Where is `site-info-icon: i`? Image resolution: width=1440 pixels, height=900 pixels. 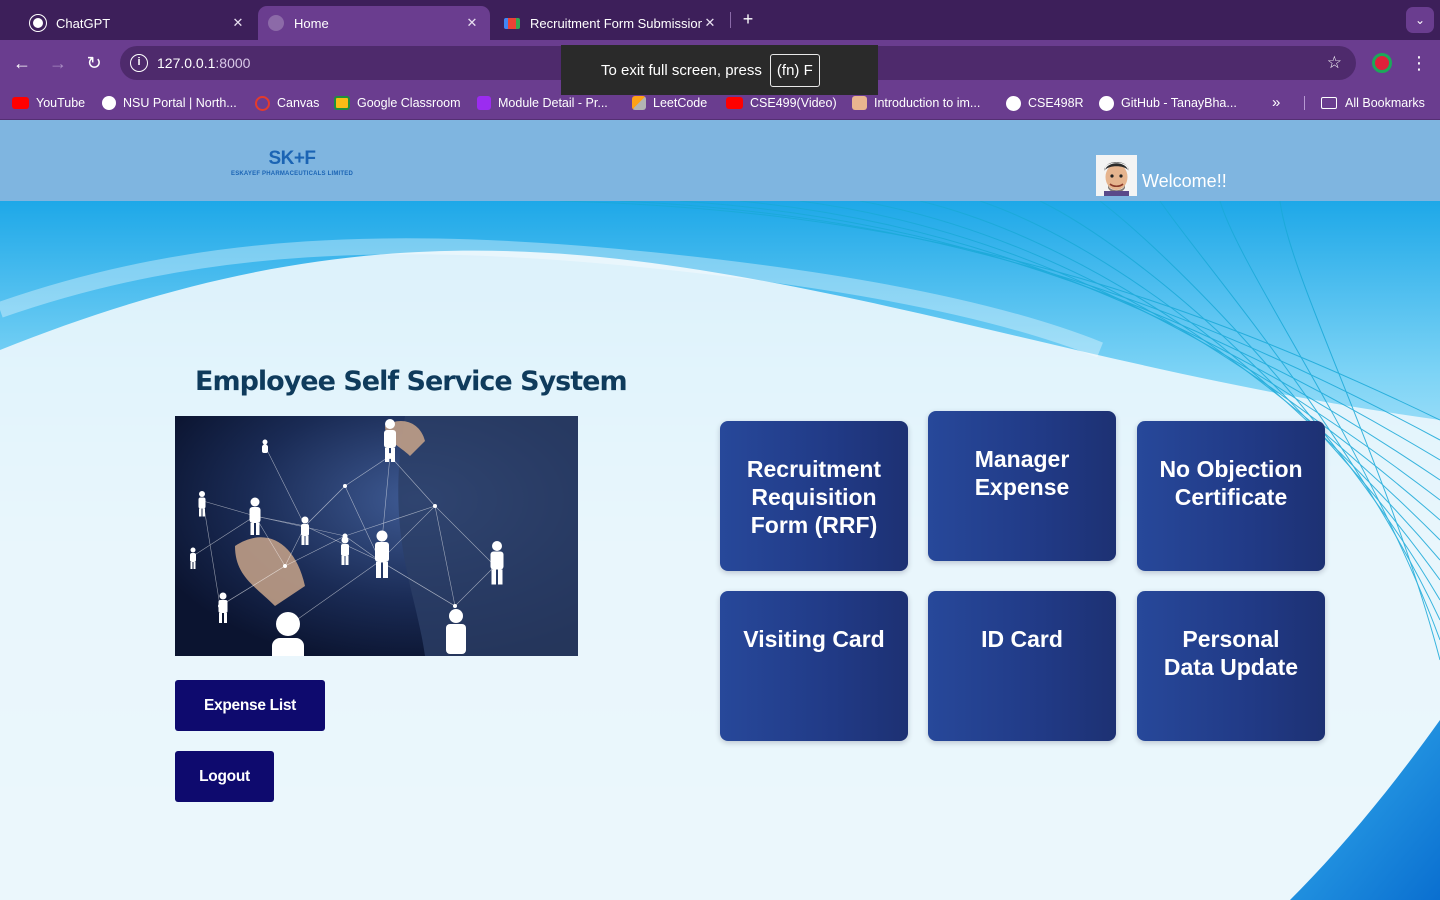 site-info-icon: i is located at coordinates (139, 63).